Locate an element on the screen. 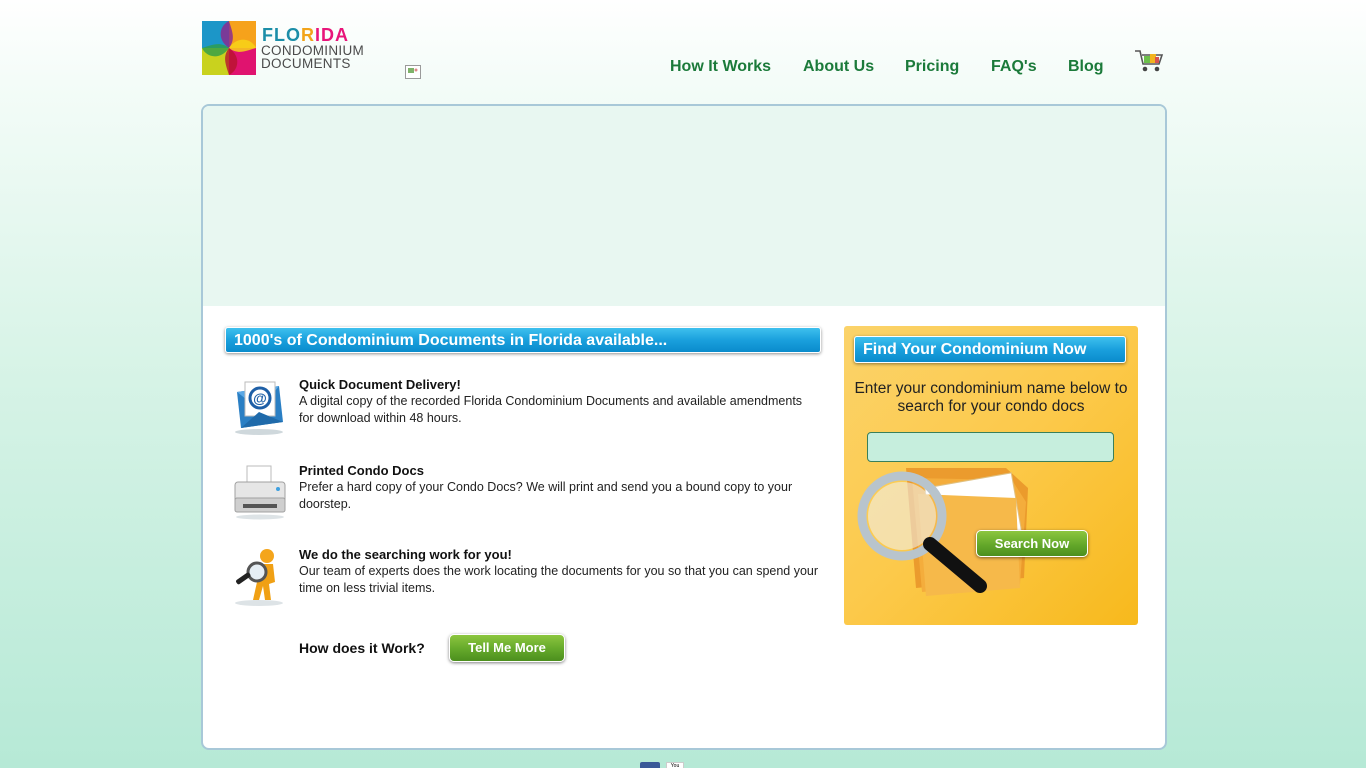  logo-wordmark: FLORIDA is located at coordinates (305, 35).